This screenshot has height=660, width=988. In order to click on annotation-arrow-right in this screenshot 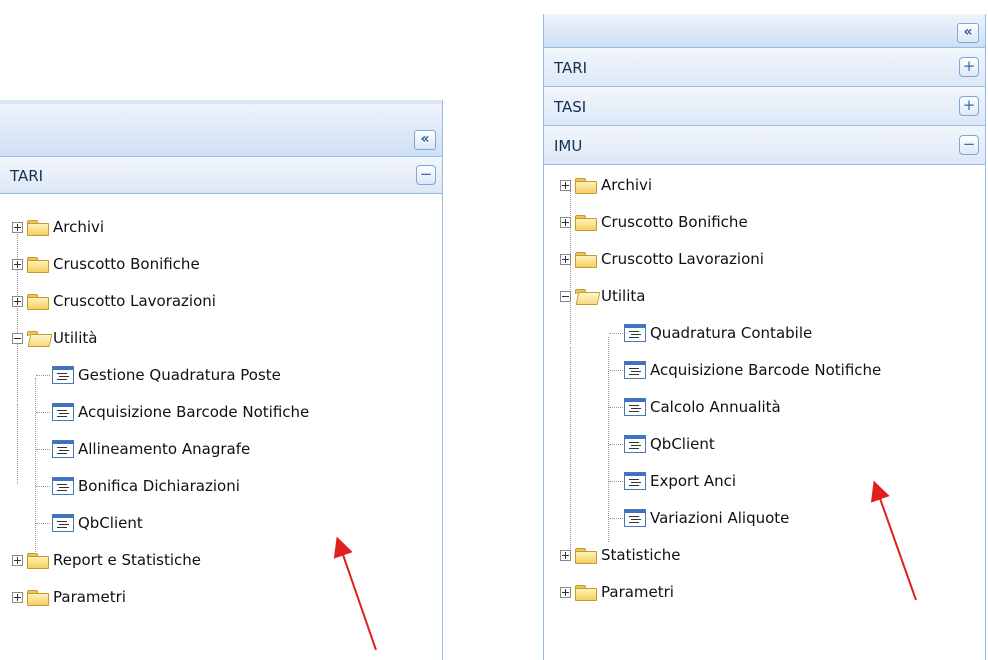, I will do `click(893, 540)`.